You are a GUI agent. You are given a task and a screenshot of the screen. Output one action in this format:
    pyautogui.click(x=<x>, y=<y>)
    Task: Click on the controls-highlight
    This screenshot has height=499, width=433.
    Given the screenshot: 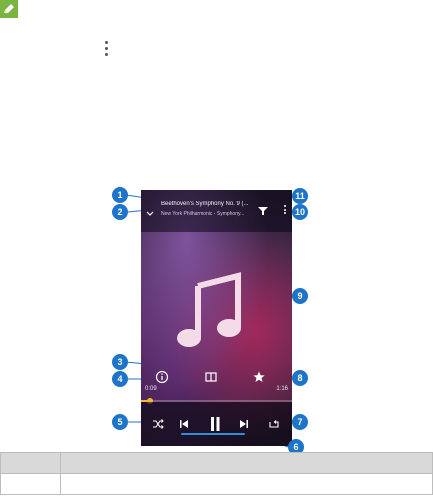 What is the action you would take?
    pyautogui.click(x=213, y=434)
    